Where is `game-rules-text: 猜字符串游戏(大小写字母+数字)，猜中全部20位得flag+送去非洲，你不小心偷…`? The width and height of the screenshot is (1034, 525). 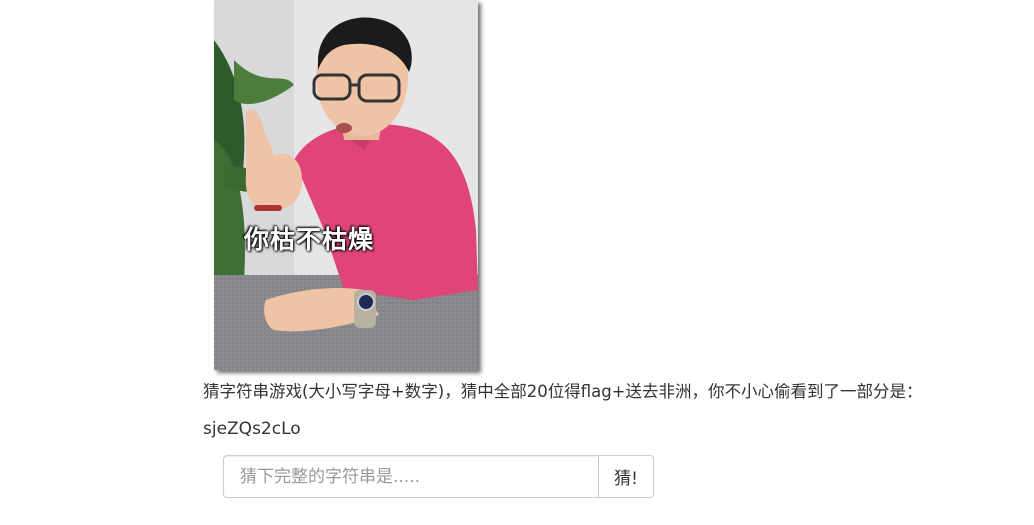 game-rules-text: 猜字符串游戏(大小写字母+数字)，猜中全部20位得flag+送去非洲，你不小心偷… is located at coordinates (563, 391).